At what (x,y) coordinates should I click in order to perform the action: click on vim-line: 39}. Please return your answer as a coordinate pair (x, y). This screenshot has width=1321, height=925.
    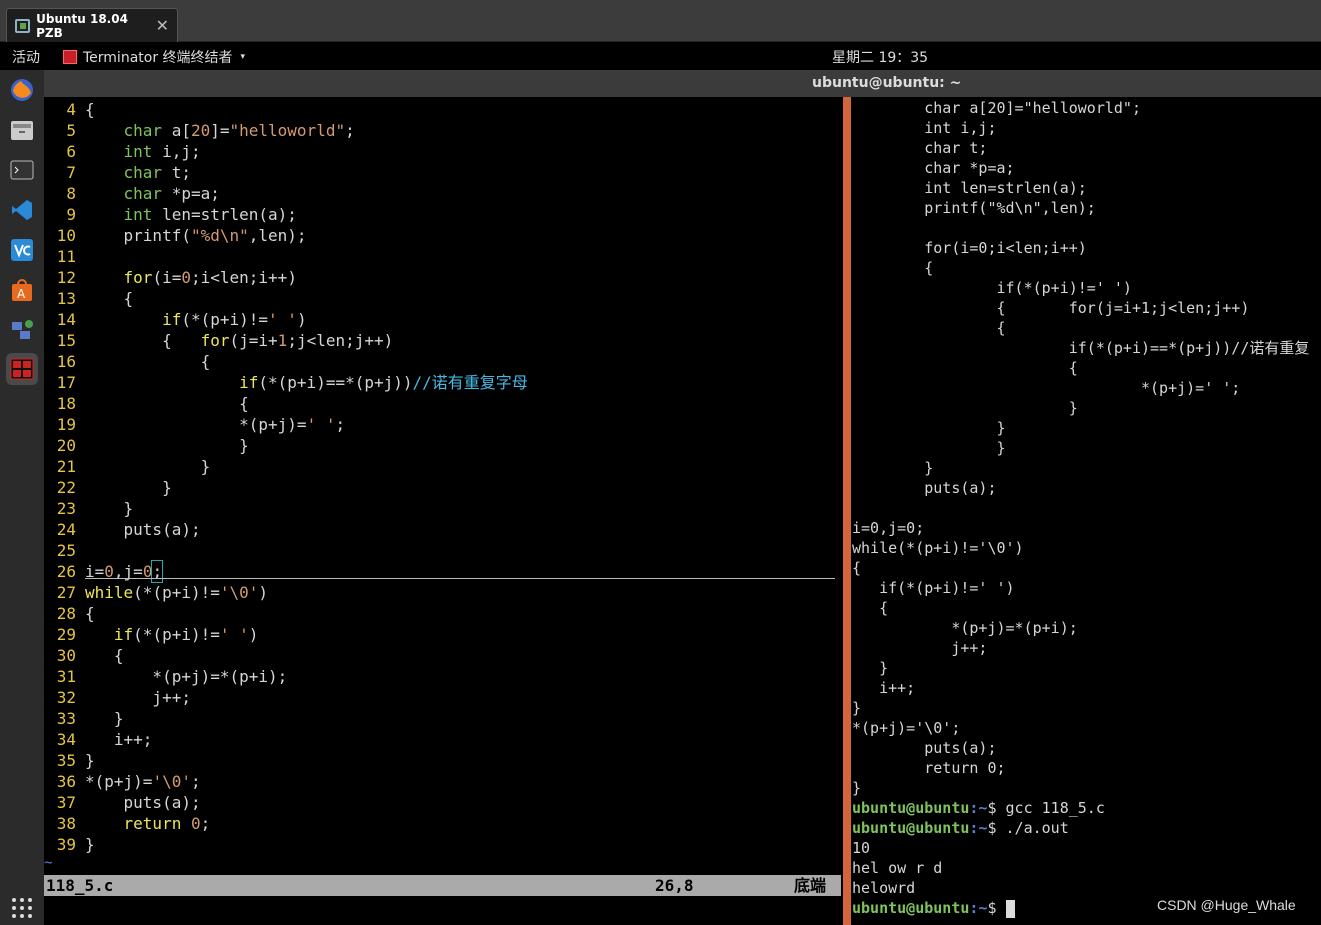
    Looking at the image, I should click on (442, 844).